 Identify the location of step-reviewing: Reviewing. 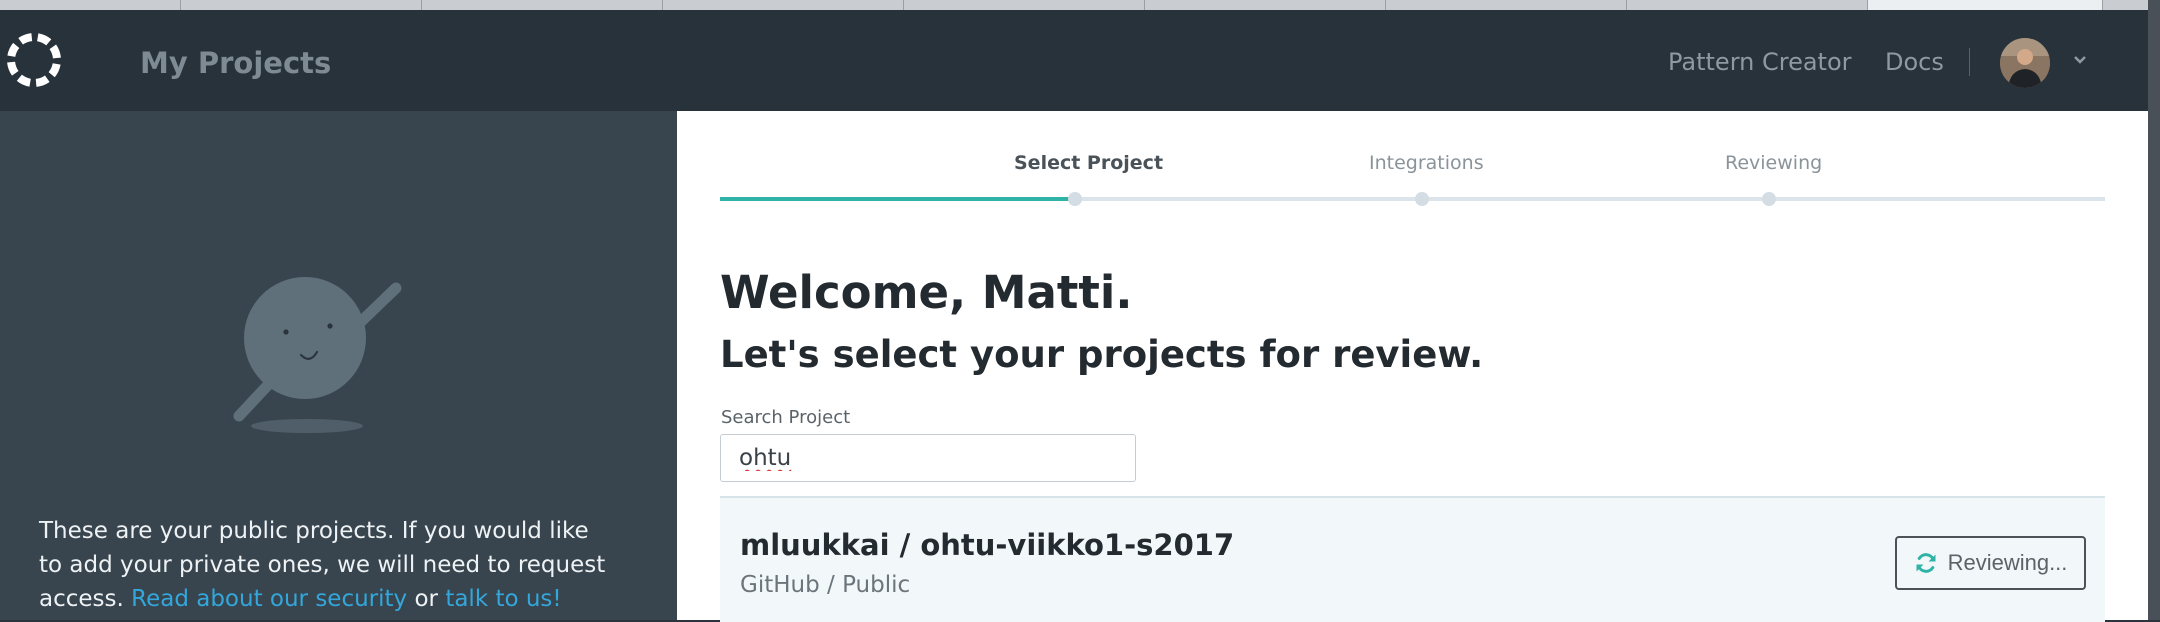
(1774, 163).